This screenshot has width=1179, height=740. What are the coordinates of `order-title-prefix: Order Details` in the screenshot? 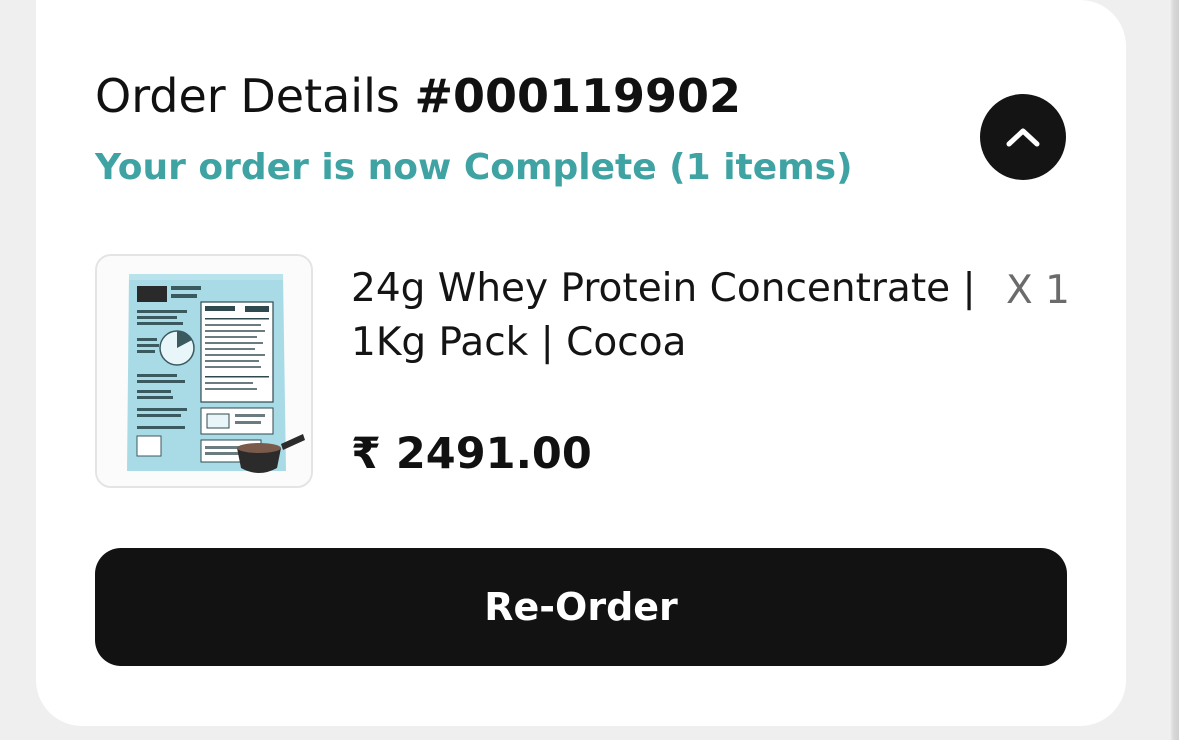 It's located at (247, 96).